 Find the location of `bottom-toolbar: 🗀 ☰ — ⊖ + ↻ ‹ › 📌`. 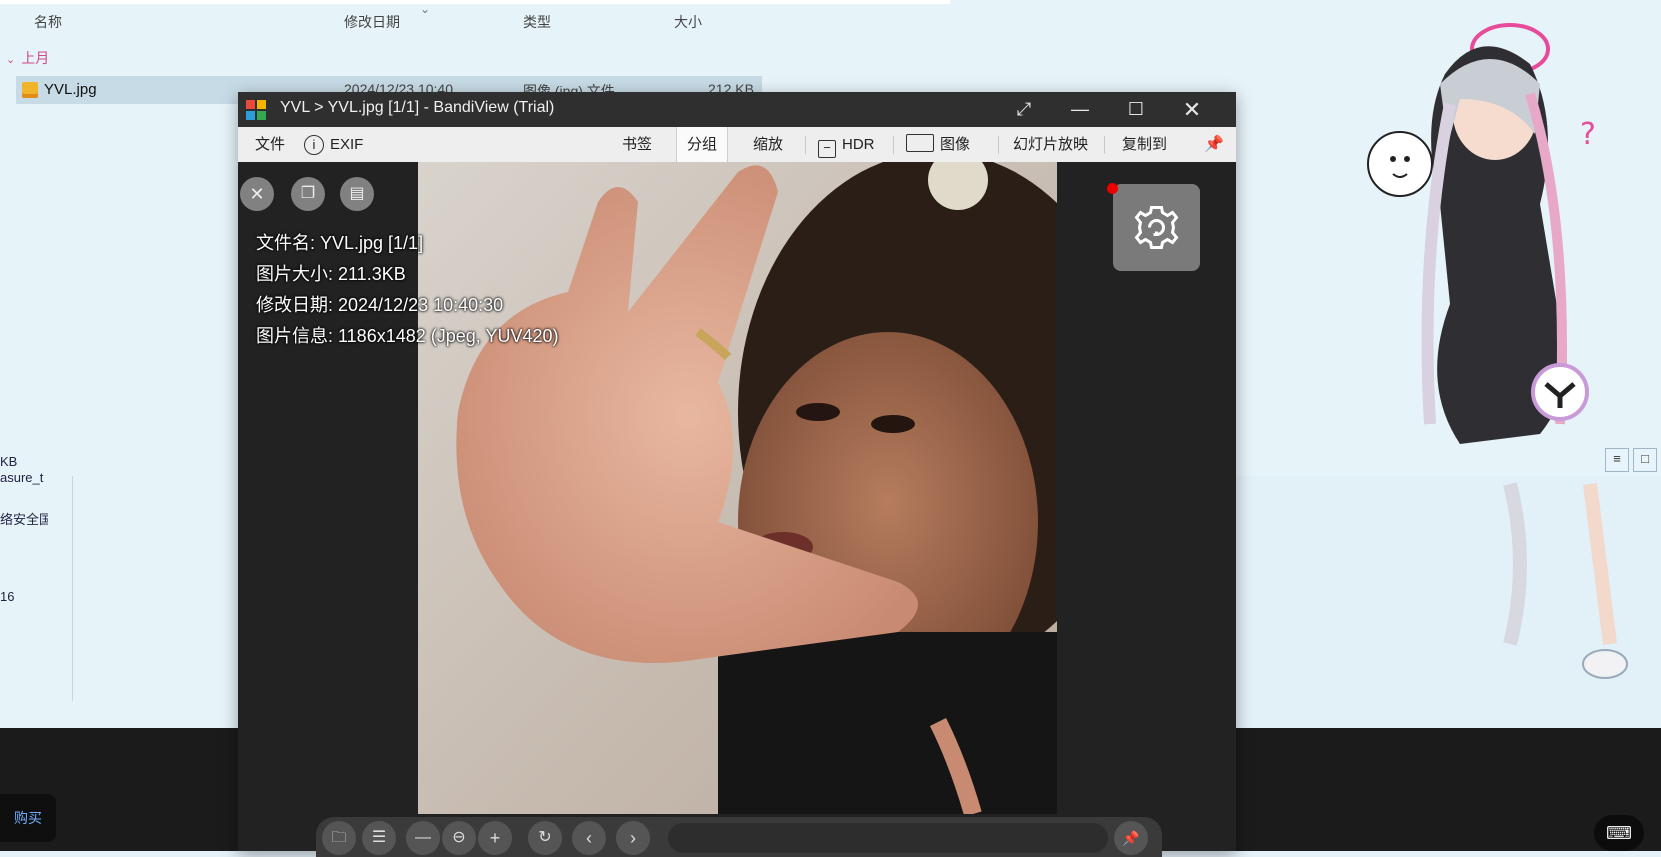

bottom-toolbar: 🗀 ☰ — ⊖ + ↻ ‹ › 📌 is located at coordinates (739, 837).